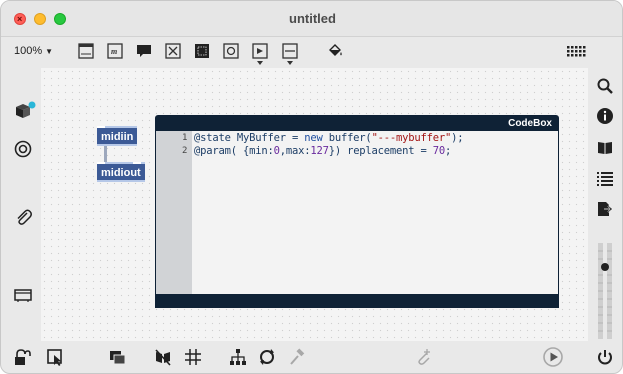 The height and width of the screenshot is (374, 623). I want to click on hammer-icon, so click(297, 357).